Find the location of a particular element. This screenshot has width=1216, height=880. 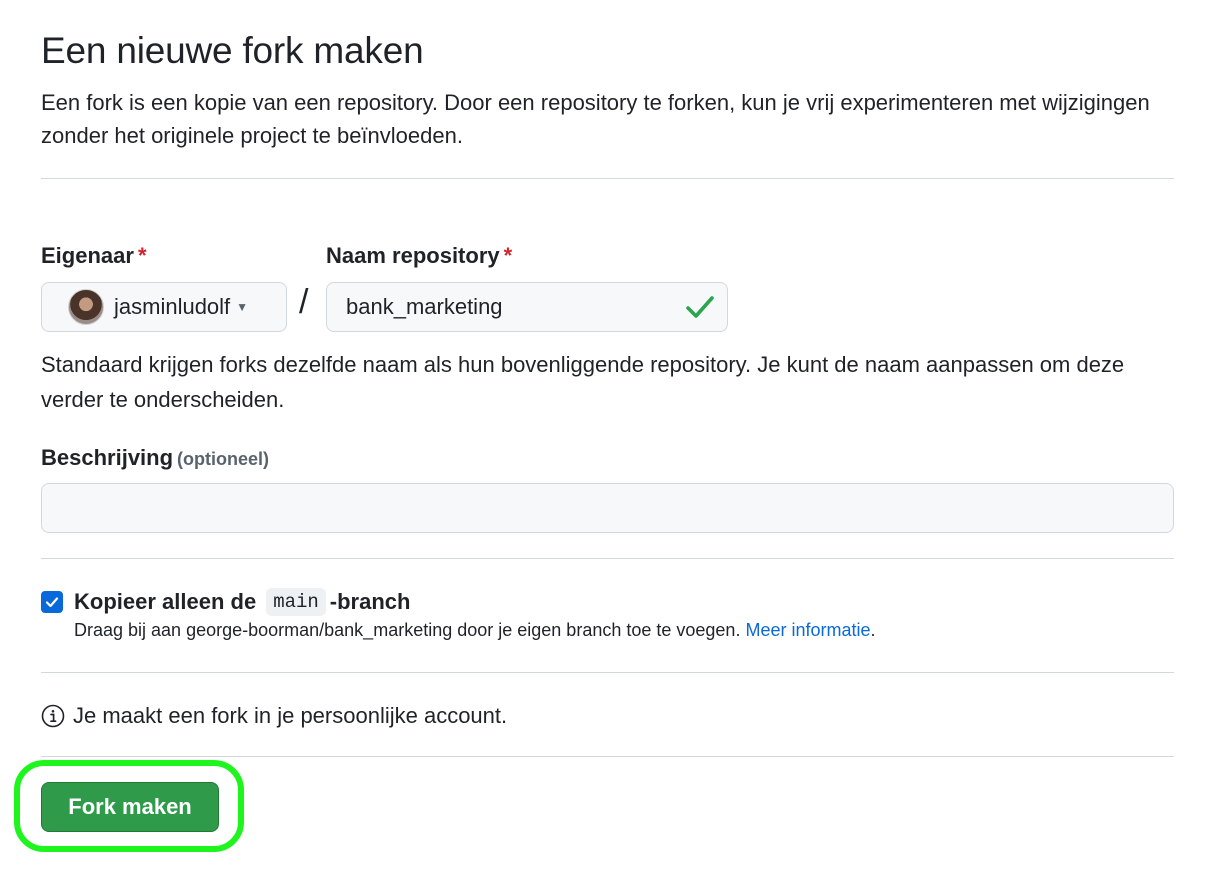

description-label: Beschrijving (optioneel) is located at coordinates (155, 457).